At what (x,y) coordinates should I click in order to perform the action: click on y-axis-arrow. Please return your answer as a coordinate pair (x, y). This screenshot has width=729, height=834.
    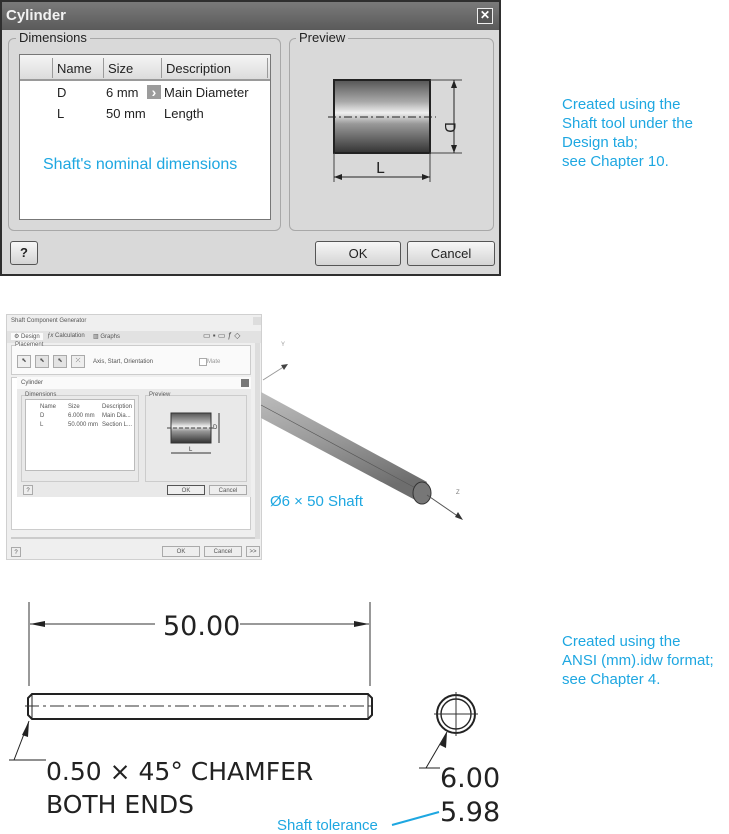
    Looking at the image, I should click on (284, 367).